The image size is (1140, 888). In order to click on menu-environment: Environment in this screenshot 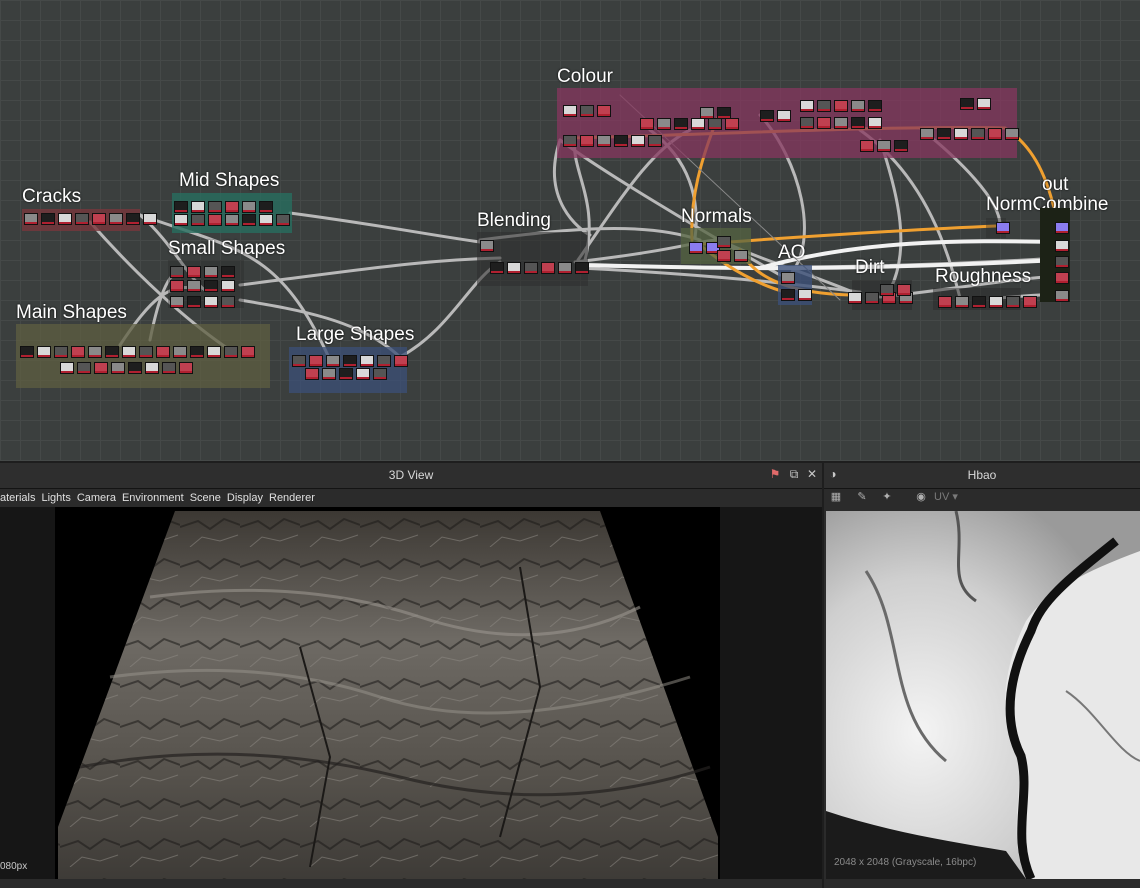, I will do `click(153, 498)`.